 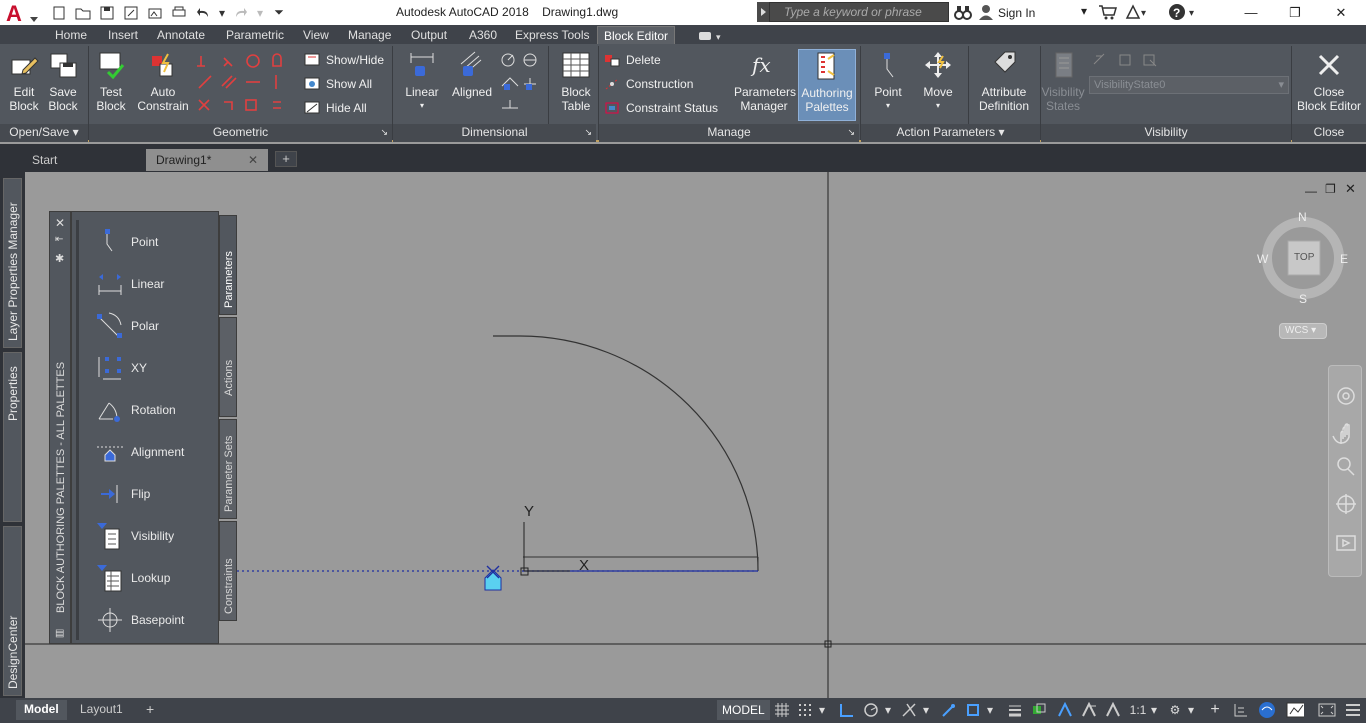 I want to click on palette-tab-actions: Actions, so click(x=228, y=367).